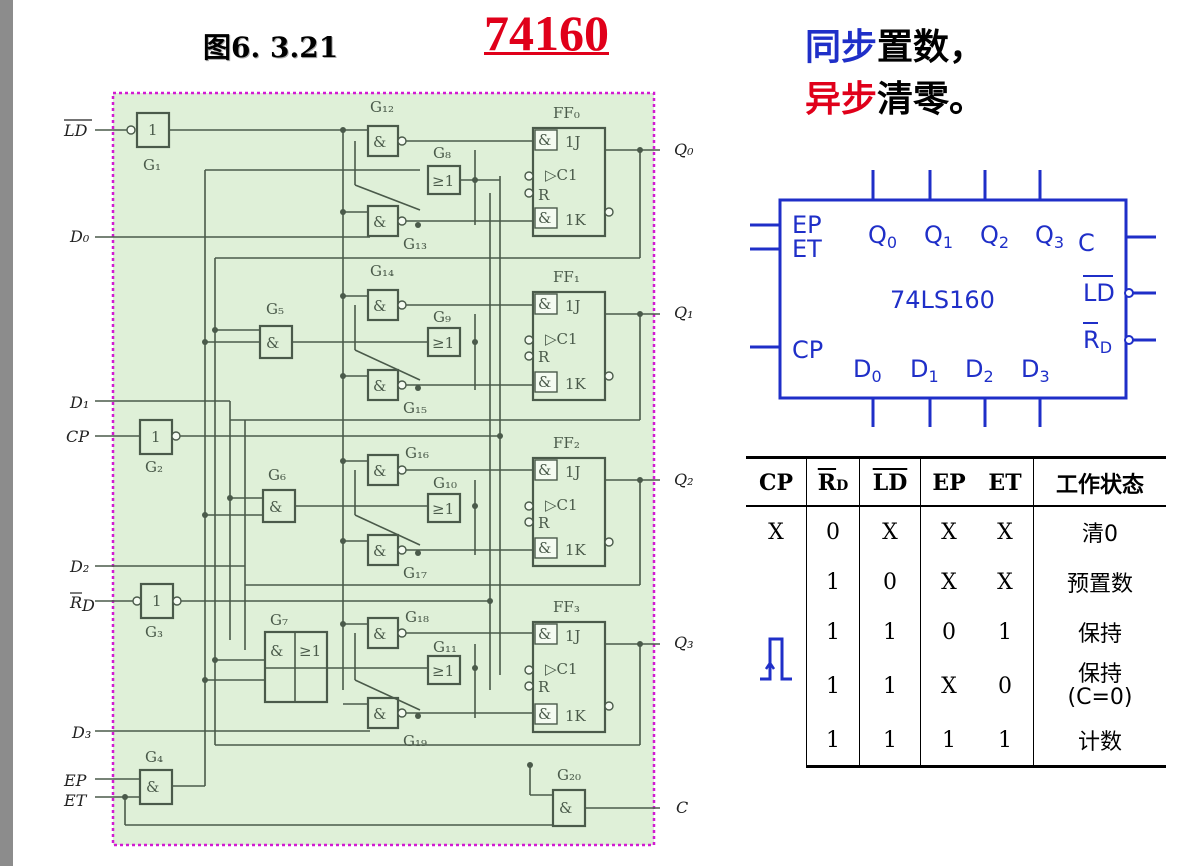 The width and height of the screenshot is (1202, 866). Describe the element at coordinates (569, 775) in the screenshot. I see `svg-text: G₂₀` at that location.